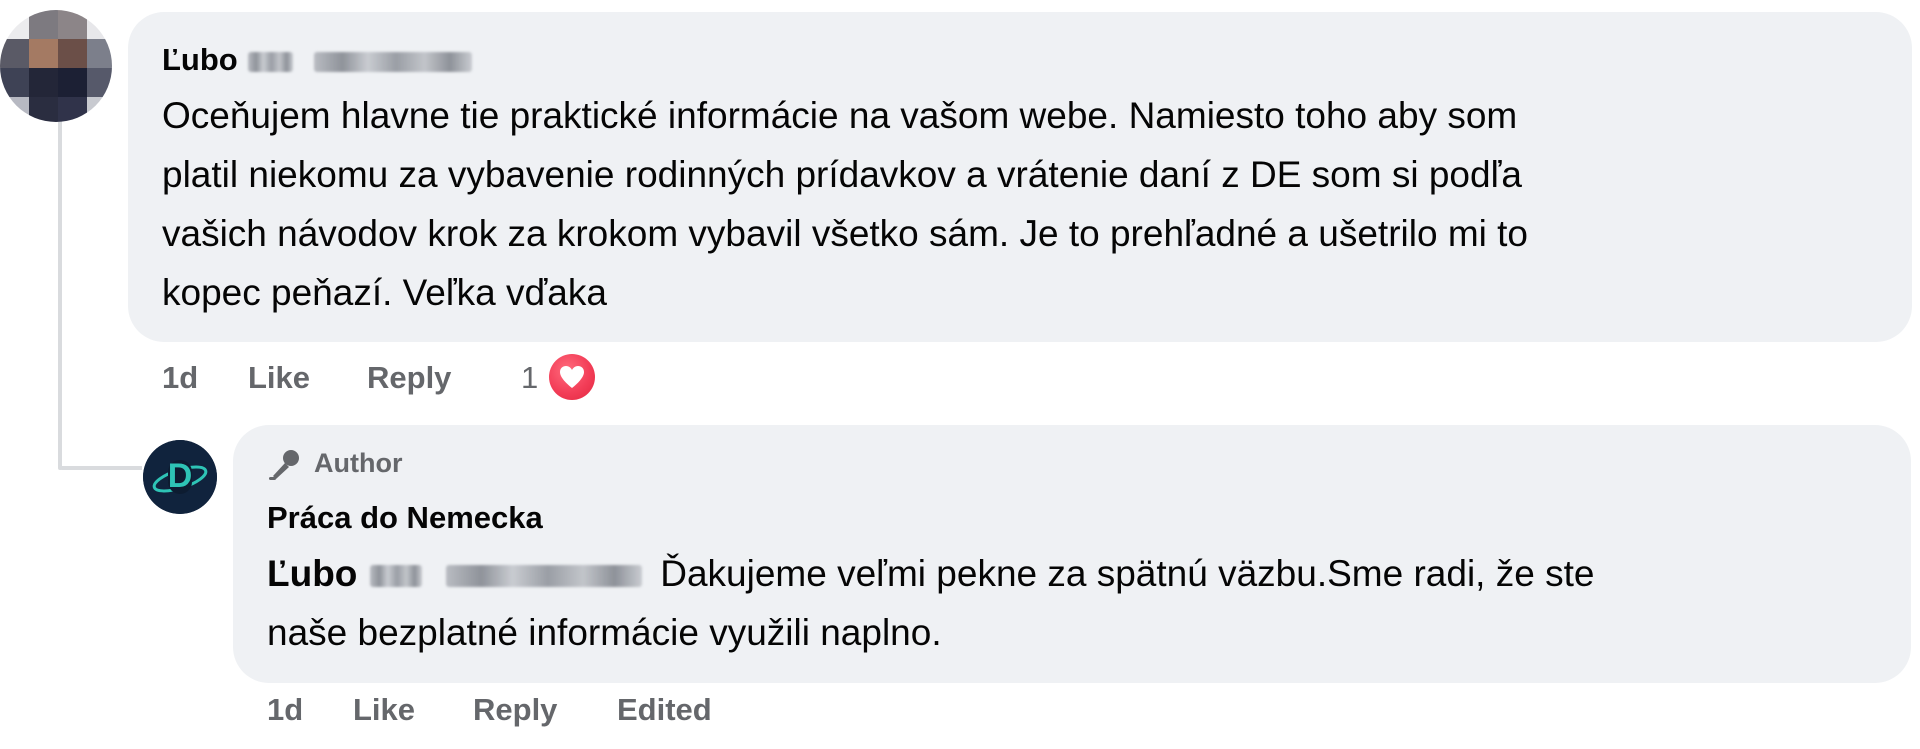 Image resolution: width=1920 pixels, height=749 pixels. I want to click on edited-label: Edited, so click(664, 710).